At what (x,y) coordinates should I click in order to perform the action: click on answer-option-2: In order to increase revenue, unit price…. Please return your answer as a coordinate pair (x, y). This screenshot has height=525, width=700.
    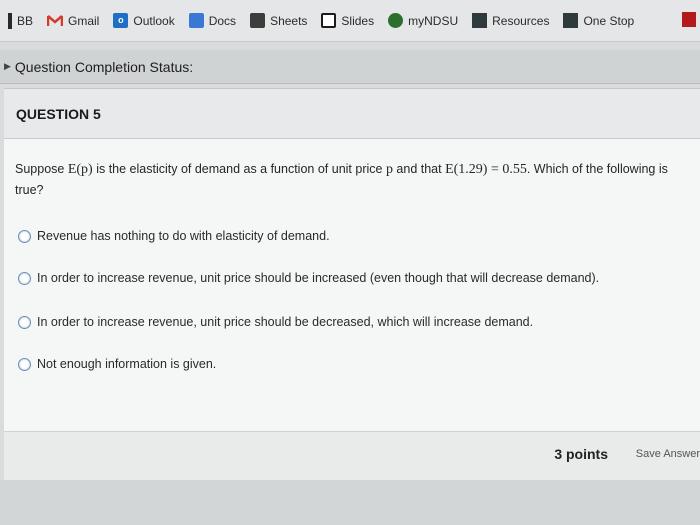
    Looking at the image, I should click on (308, 278).